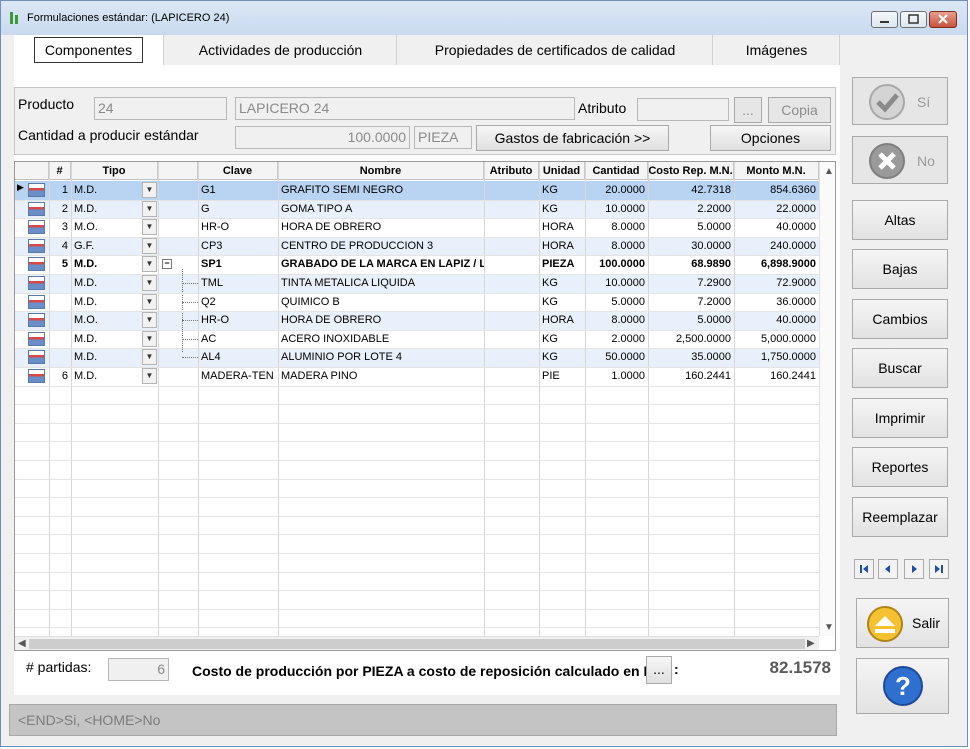 The image size is (970, 749). Describe the element at coordinates (711, 245) in the screenshot. I see `cell-costo: 30.0000` at that location.